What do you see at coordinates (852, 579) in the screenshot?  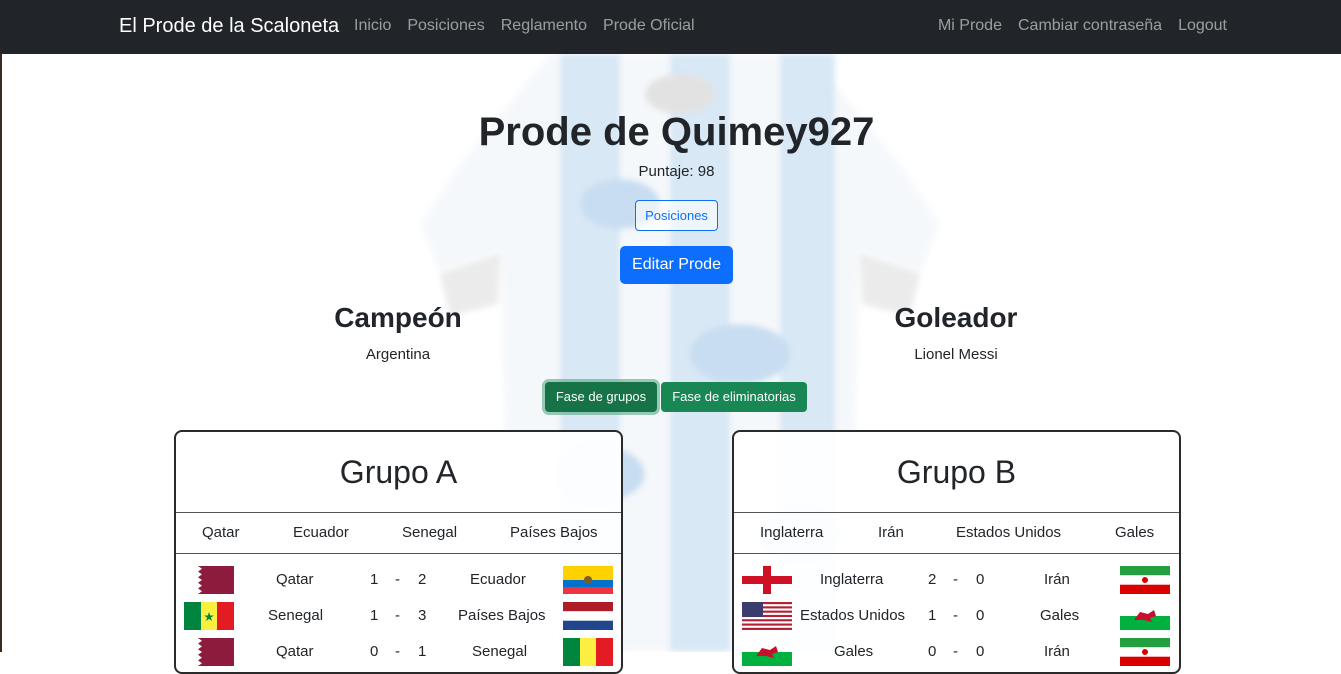 I see `home-team: Inglaterra` at bounding box center [852, 579].